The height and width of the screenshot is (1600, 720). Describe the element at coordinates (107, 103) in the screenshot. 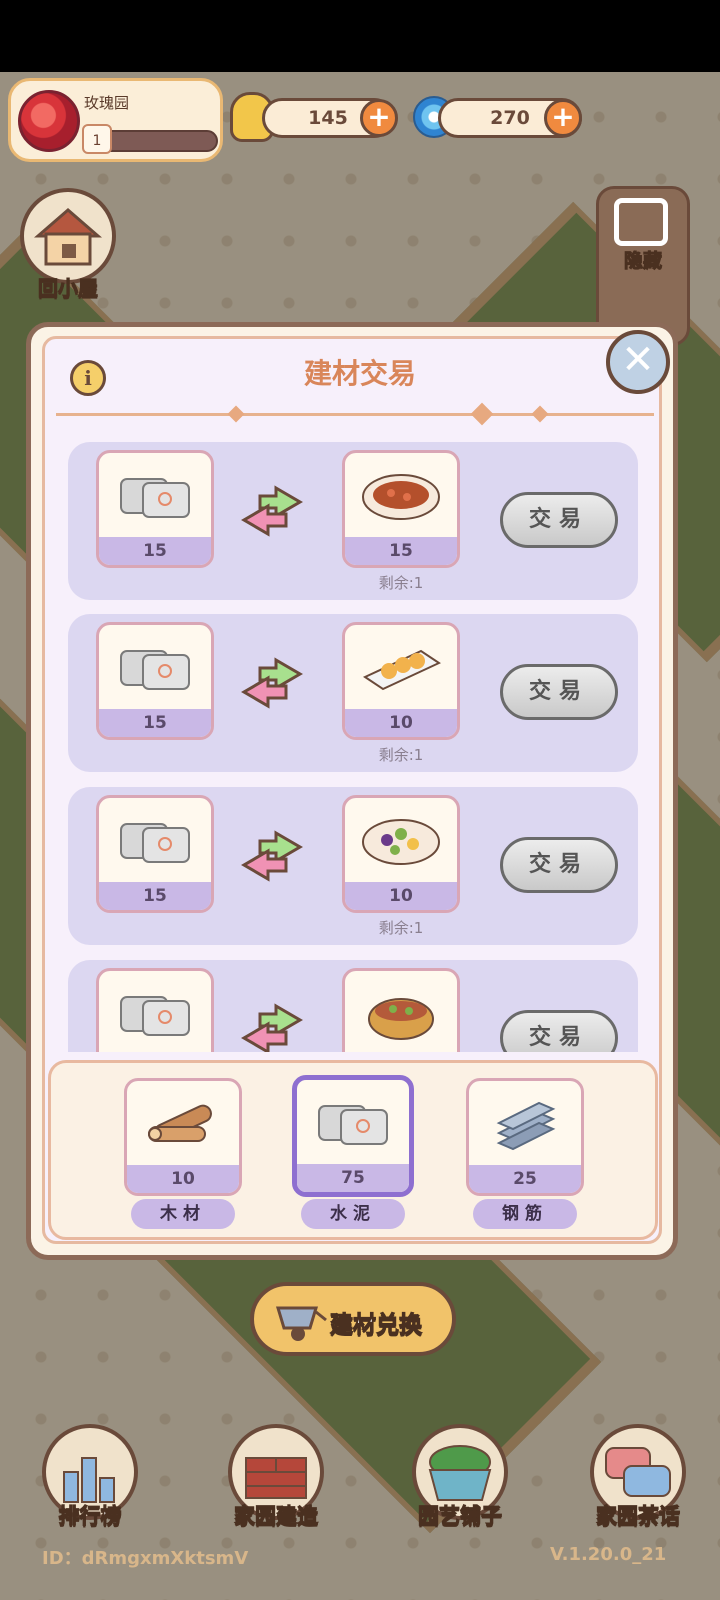

I see `garden-name: 玫瑰园` at that location.